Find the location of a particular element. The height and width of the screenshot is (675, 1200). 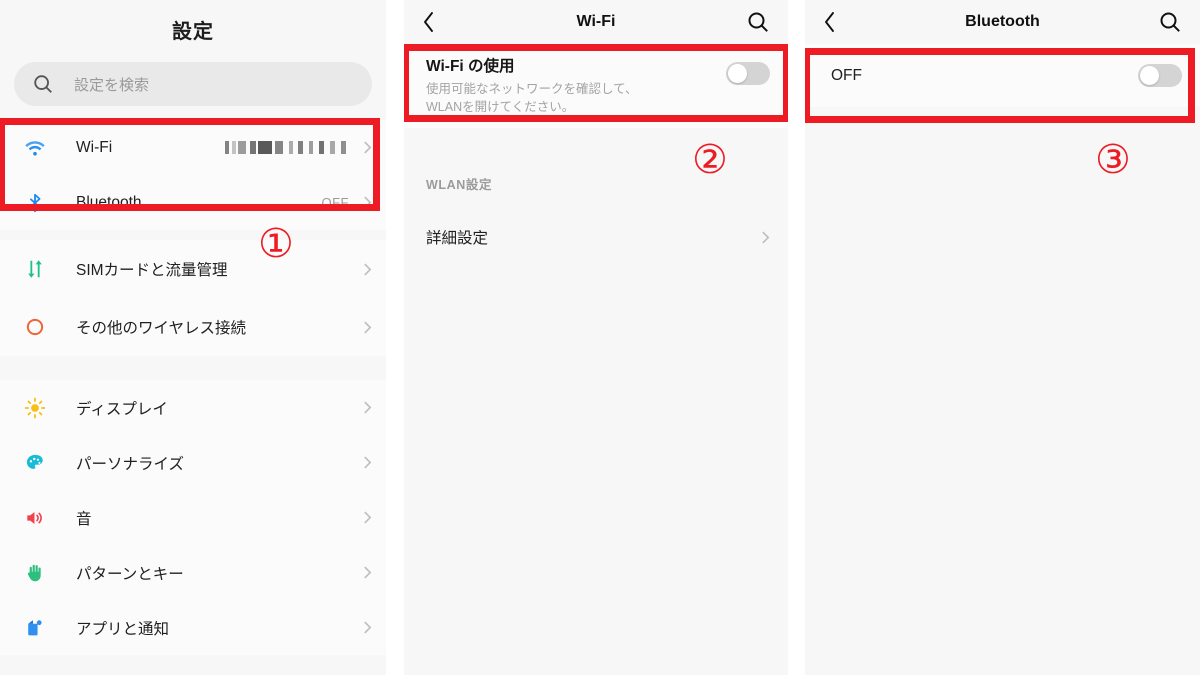

sidebar-item-sim-data: SIMカードと流量管理 is located at coordinates (193, 269).